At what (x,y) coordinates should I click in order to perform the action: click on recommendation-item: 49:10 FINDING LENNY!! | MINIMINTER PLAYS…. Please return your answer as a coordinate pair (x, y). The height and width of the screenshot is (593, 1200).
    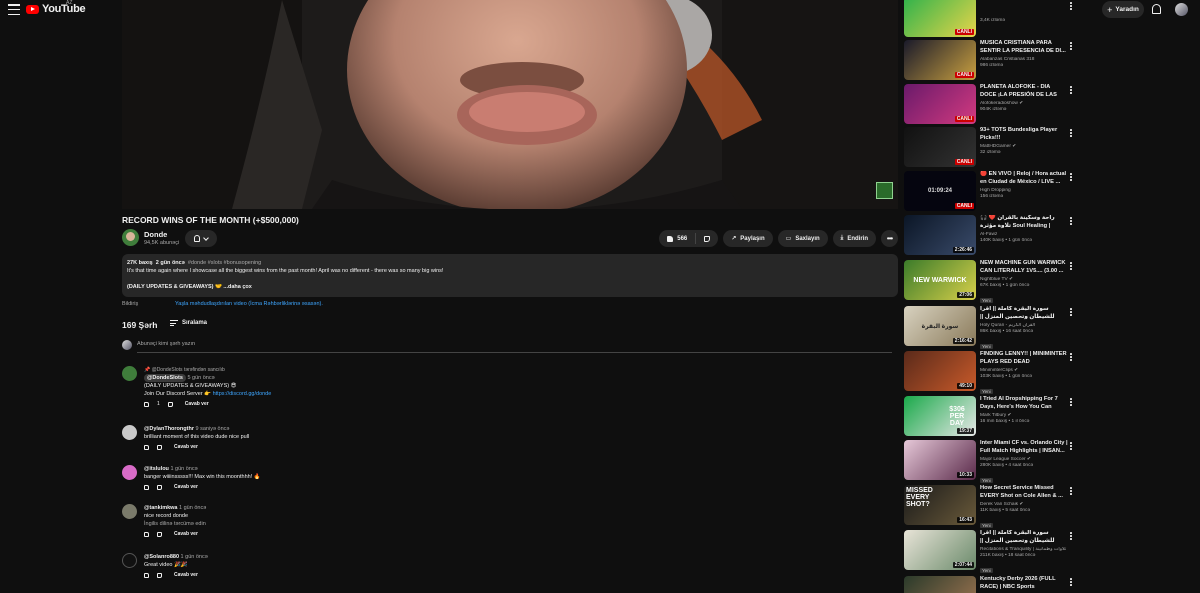
    Looking at the image, I should click on (992, 372).